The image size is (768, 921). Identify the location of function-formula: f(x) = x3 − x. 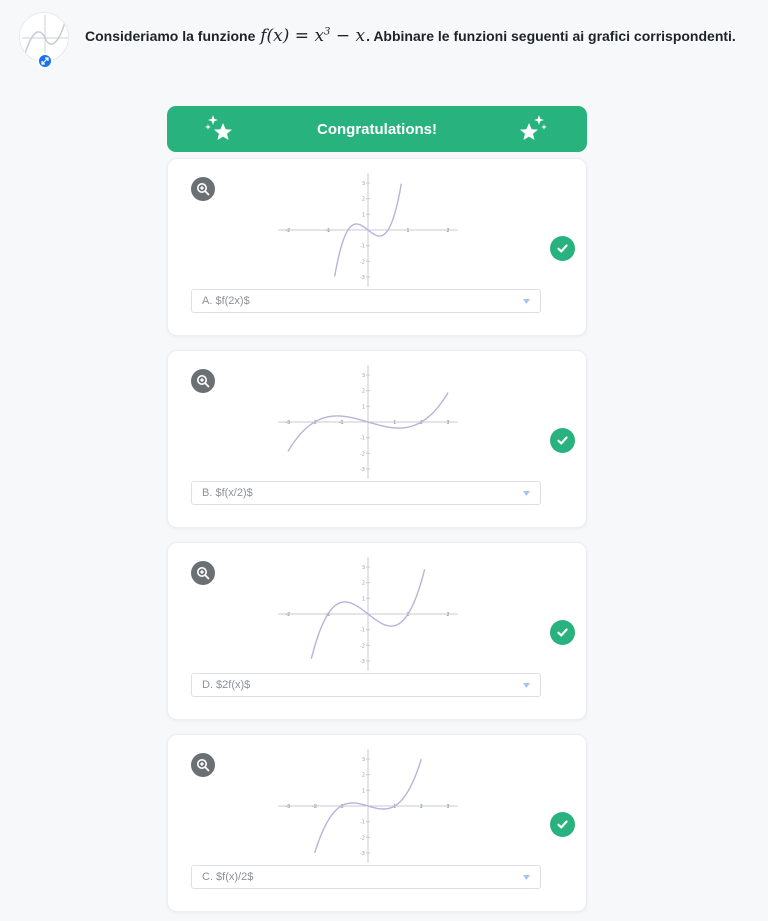
(312, 36).